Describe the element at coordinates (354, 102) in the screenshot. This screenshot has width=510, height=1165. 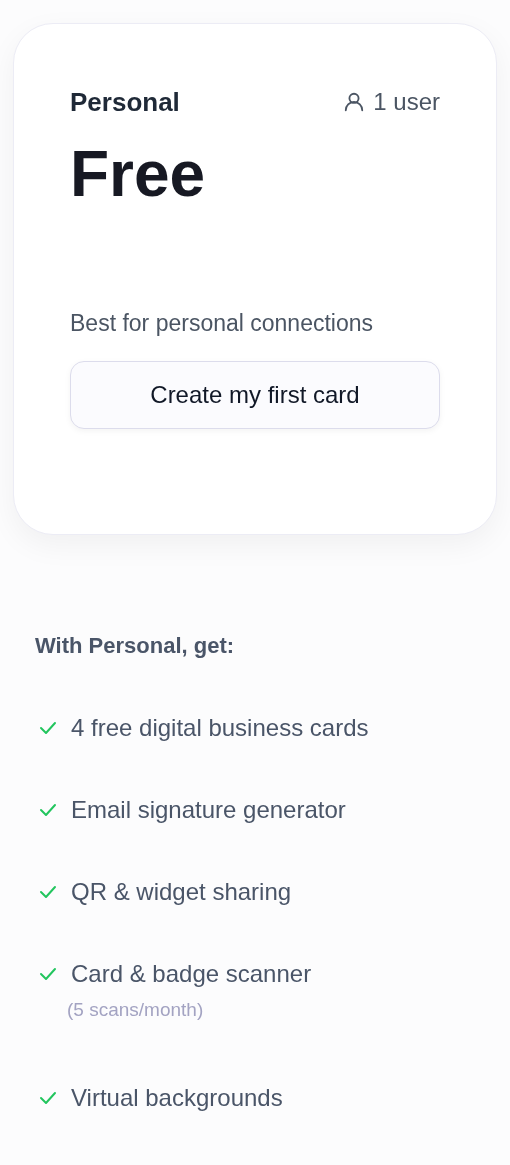
I see `user-icon` at that location.